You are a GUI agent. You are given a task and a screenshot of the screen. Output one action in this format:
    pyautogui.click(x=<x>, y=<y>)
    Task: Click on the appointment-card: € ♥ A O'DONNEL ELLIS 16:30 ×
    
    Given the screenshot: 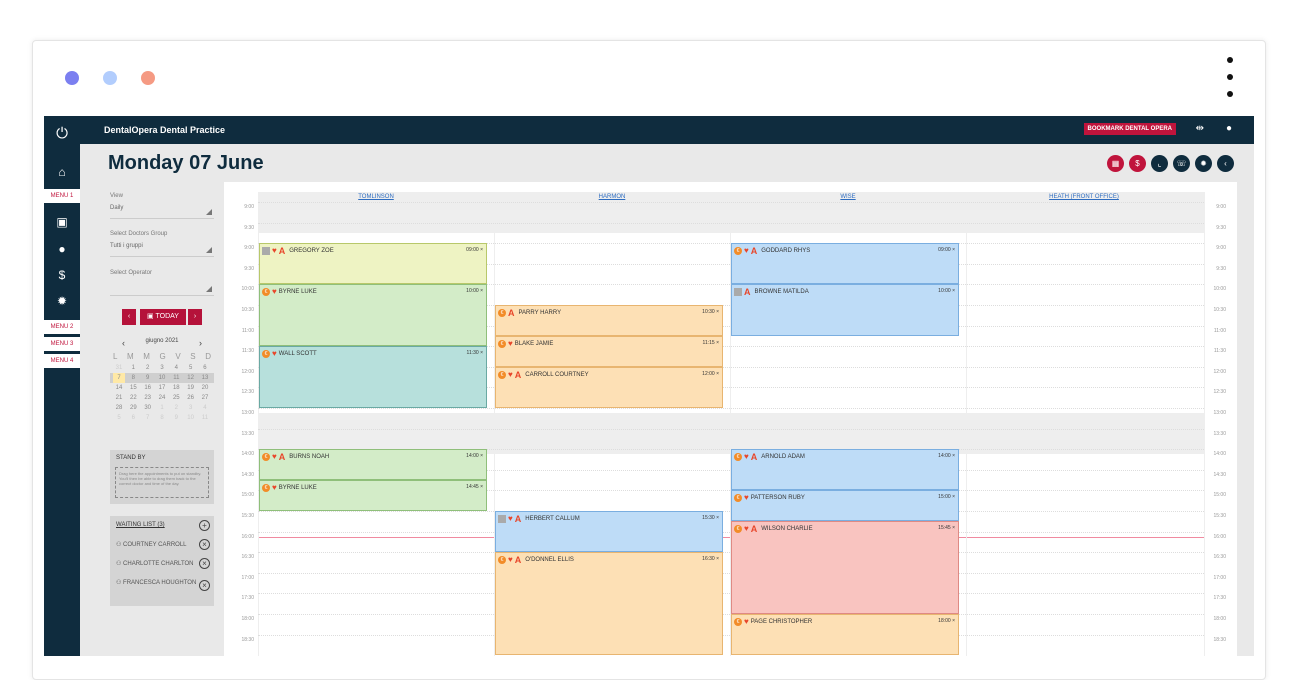 What is the action you would take?
    pyautogui.click(x=609, y=604)
    